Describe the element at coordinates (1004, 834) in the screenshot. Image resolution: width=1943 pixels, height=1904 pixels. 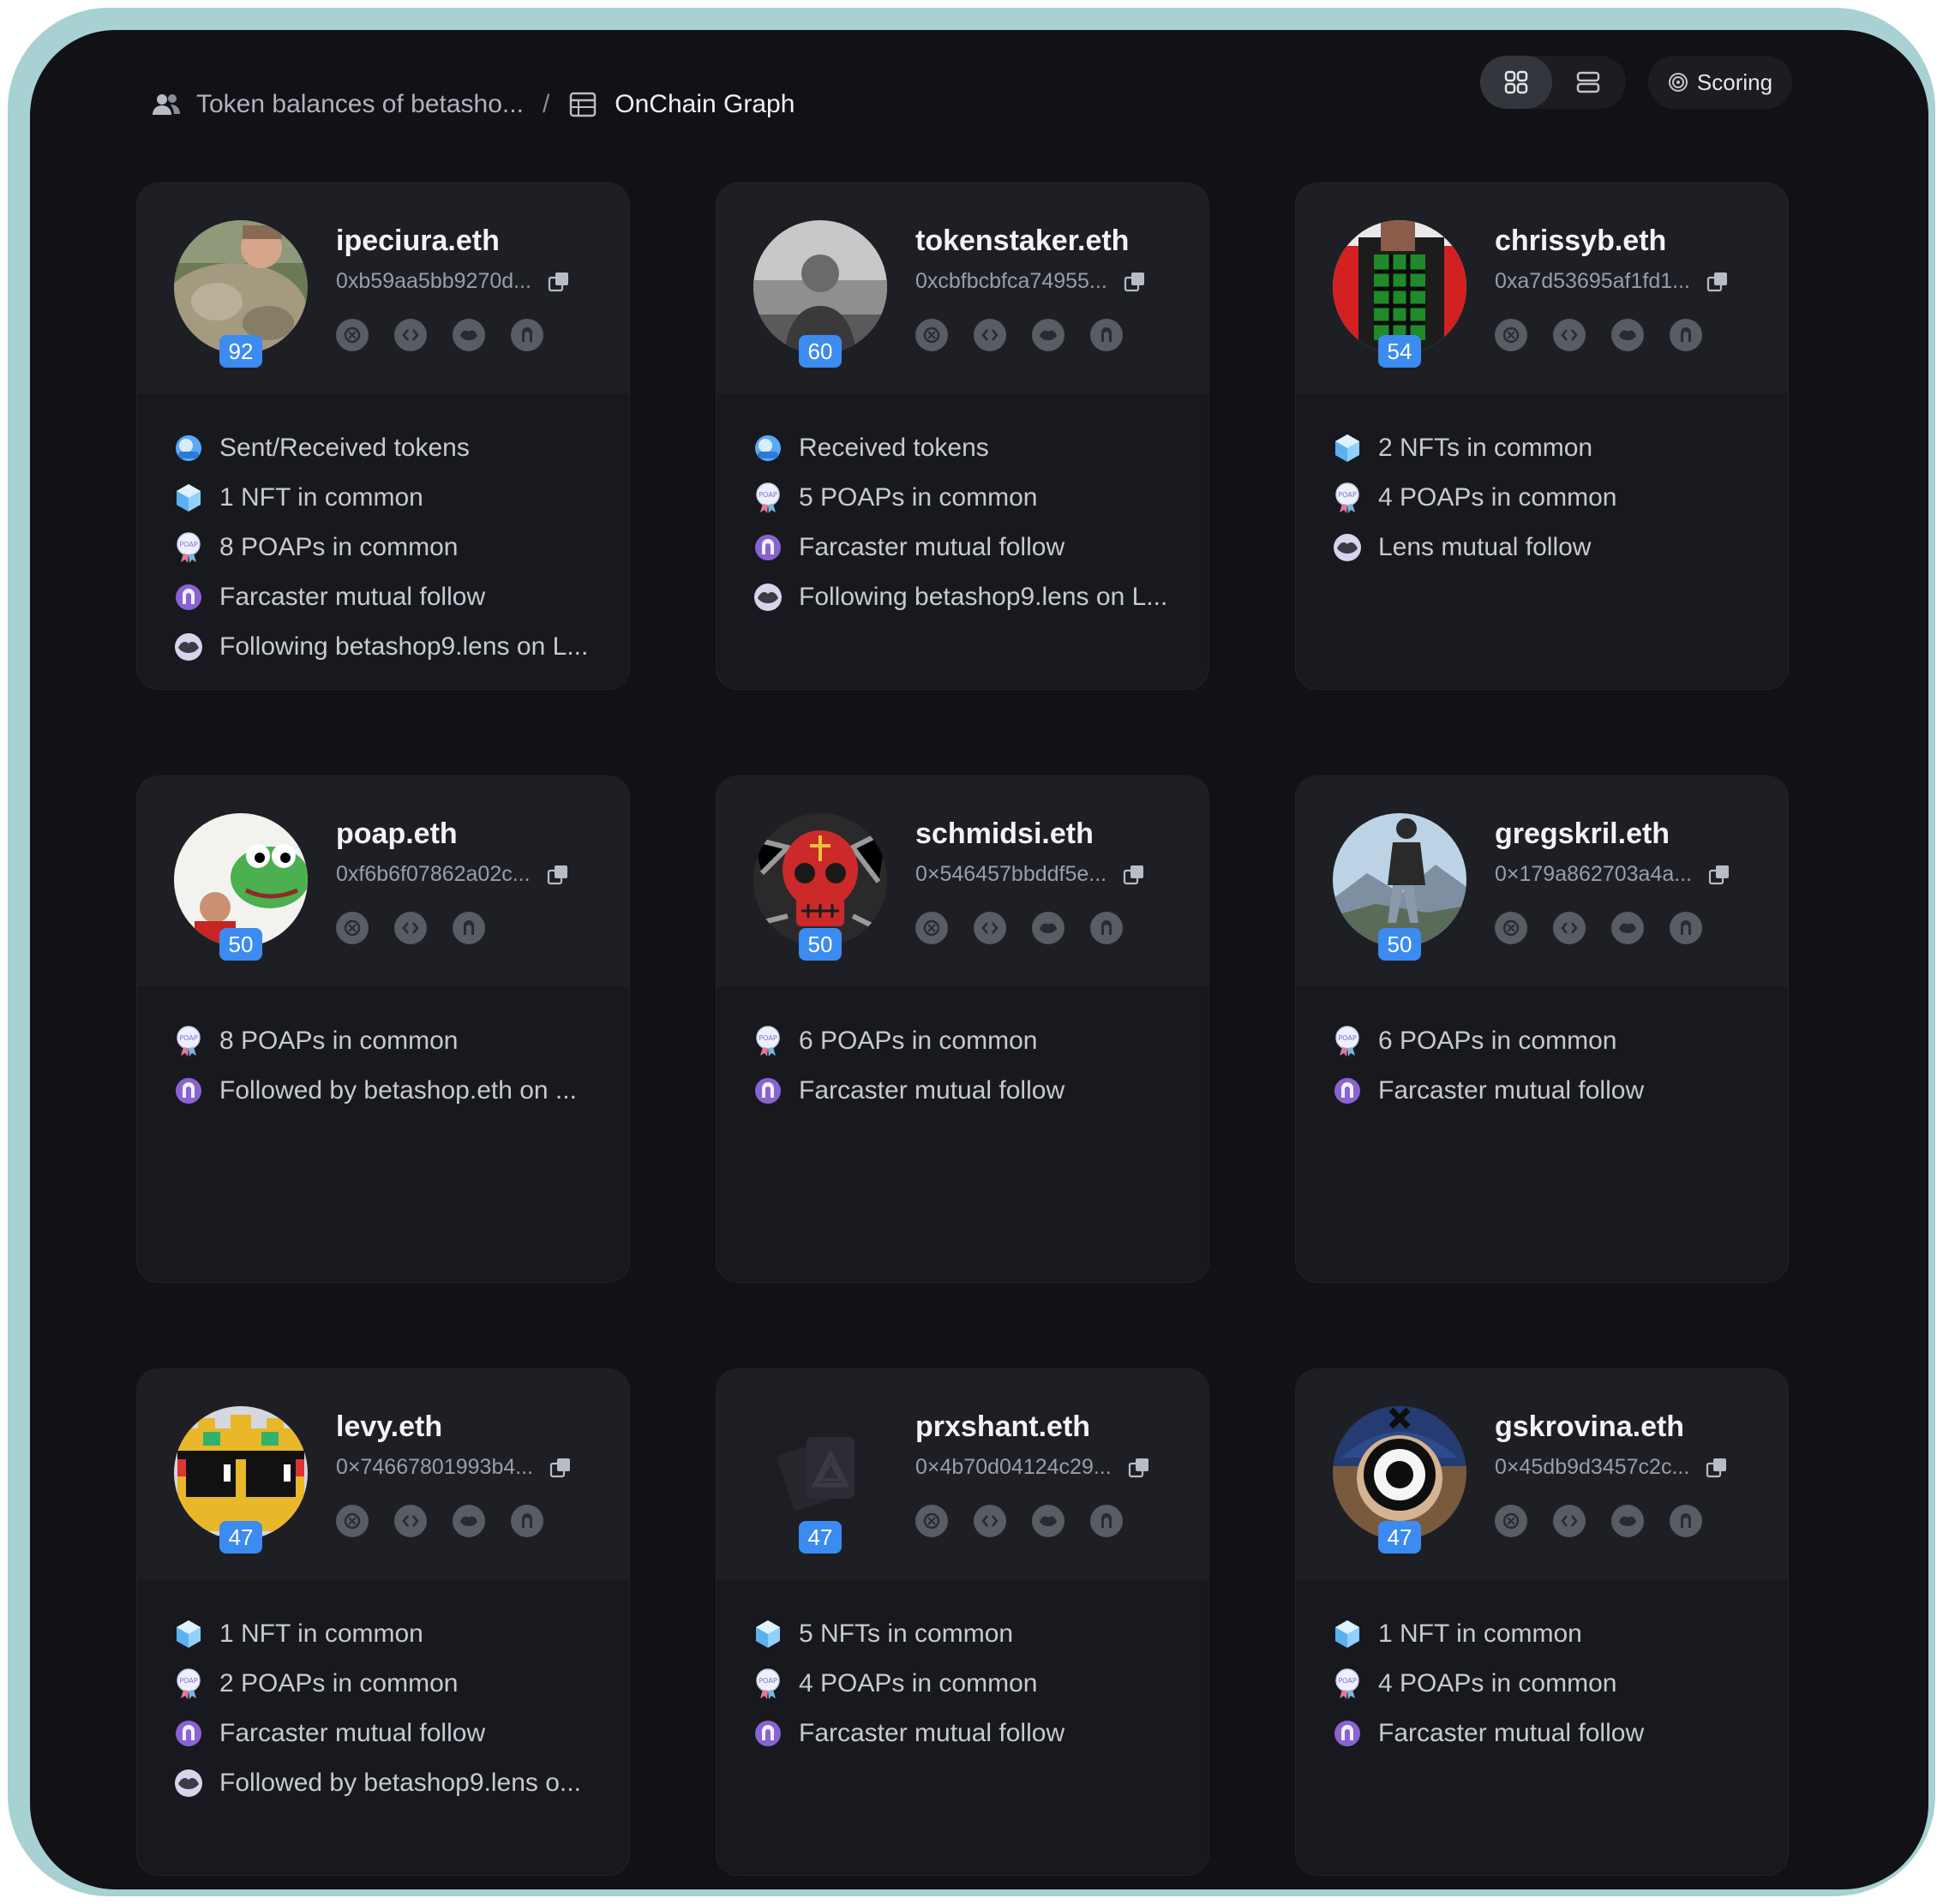
I see `profile-name: schmidsi.eth` at that location.